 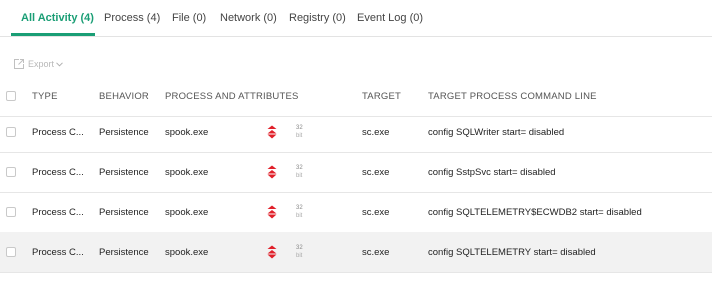 What do you see at coordinates (59, 64) in the screenshot?
I see `chevron-down-icon` at bounding box center [59, 64].